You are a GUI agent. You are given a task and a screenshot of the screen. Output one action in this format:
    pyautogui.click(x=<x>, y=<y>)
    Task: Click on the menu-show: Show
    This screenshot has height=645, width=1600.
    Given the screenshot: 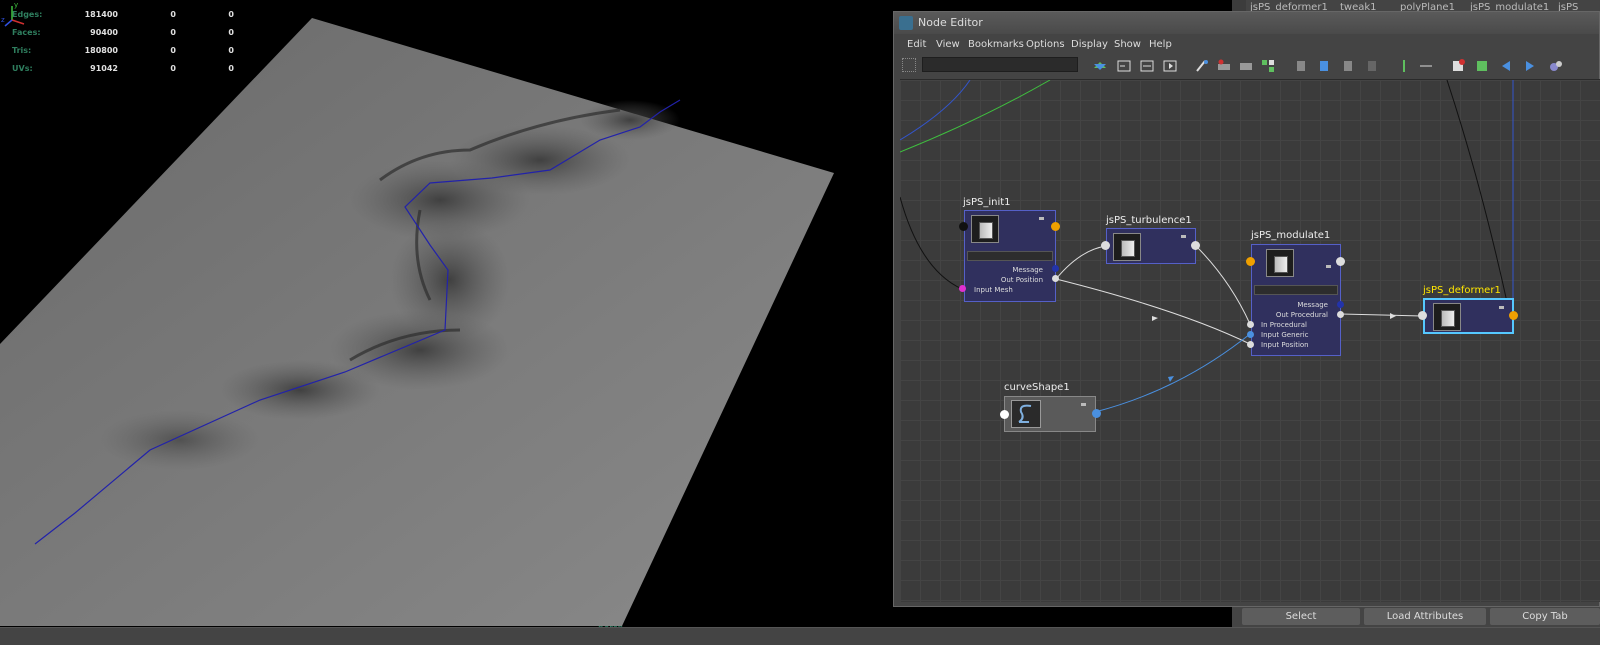 What is the action you would take?
    pyautogui.click(x=1127, y=44)
    